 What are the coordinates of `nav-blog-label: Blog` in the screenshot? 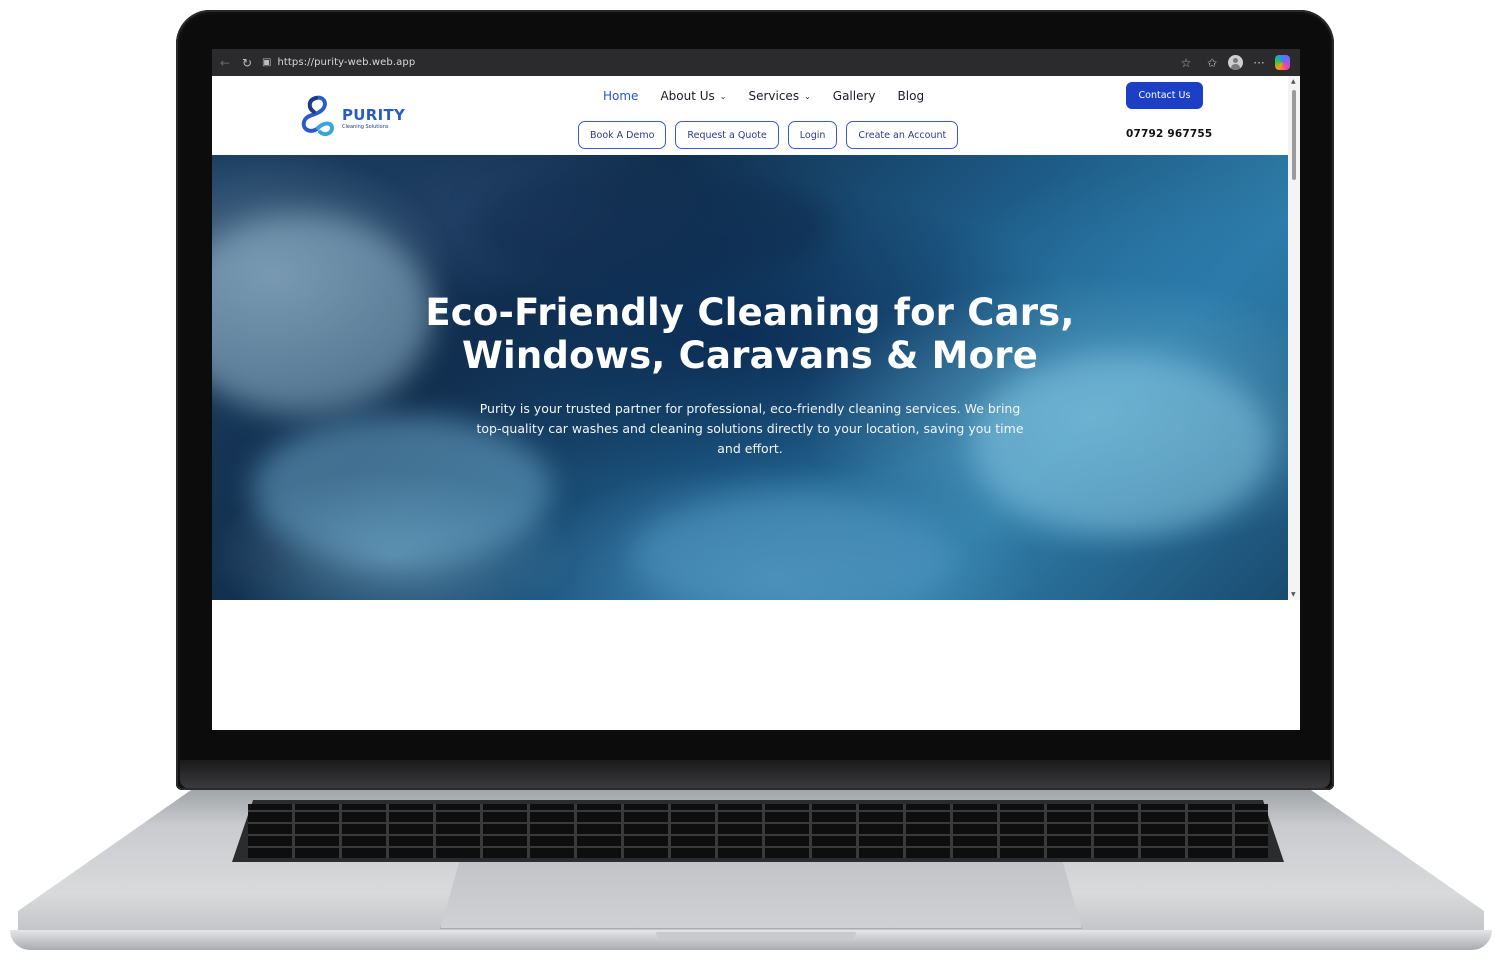 It's located at (911, 96).